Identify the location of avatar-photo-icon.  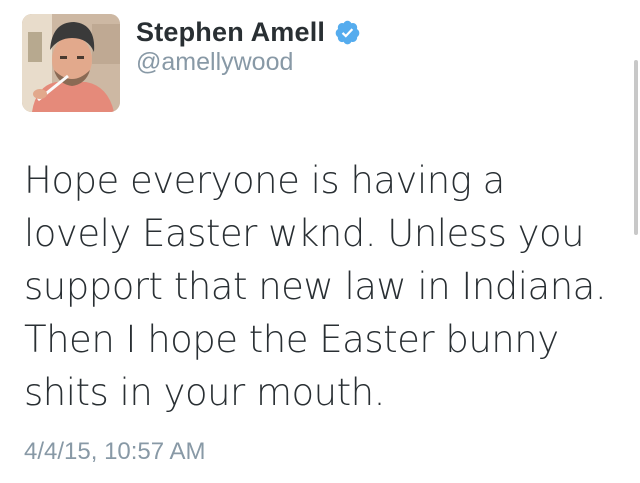
(71, 63).